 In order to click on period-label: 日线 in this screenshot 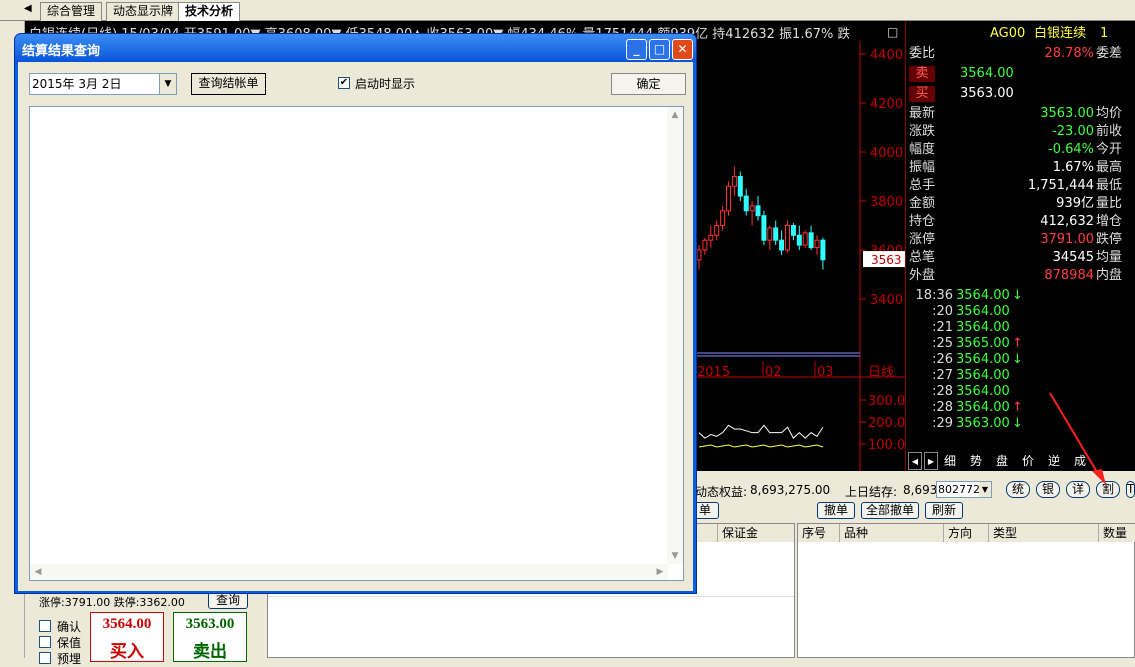, I will do `click(881, 372)`.